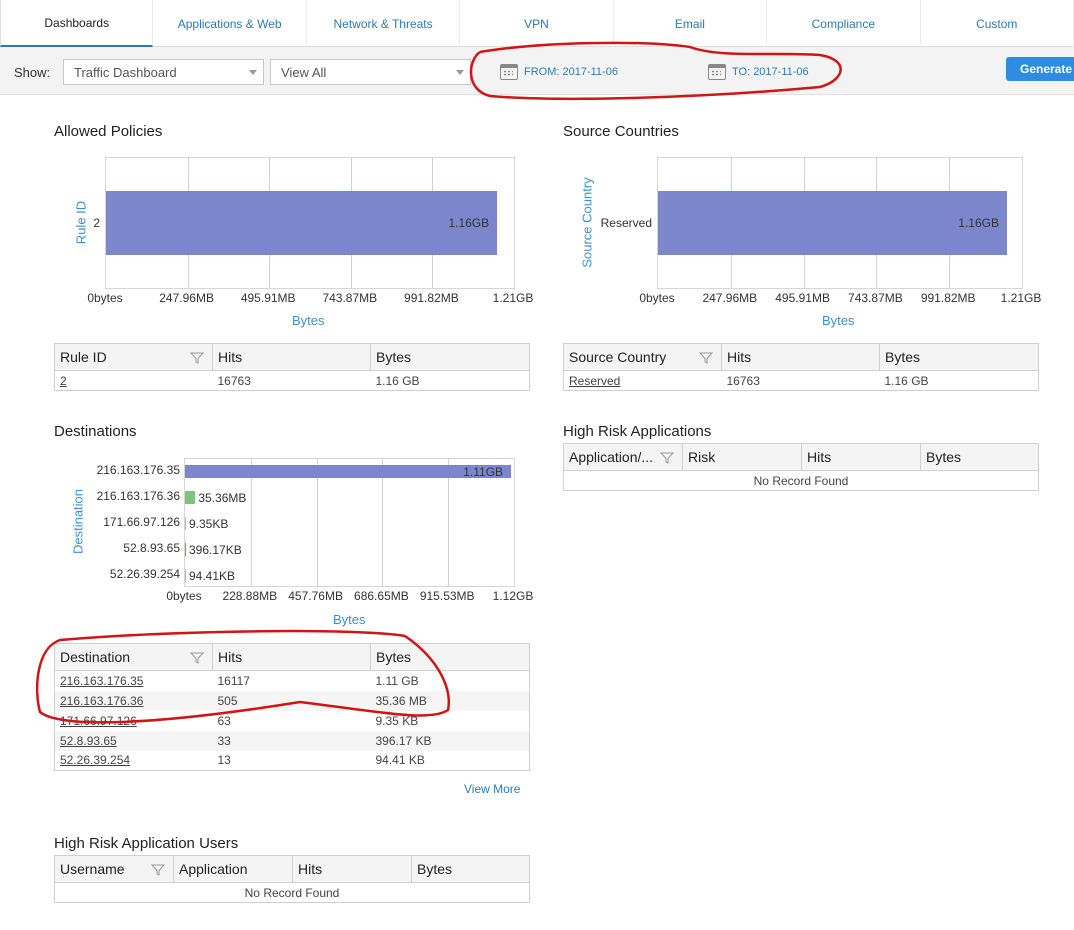 The height and width of the screenshot is (930, 1074). Describe the element at coordinates (230, 23) in the screenshot. I see `tab-applications-web: Applications & Web` at that location.